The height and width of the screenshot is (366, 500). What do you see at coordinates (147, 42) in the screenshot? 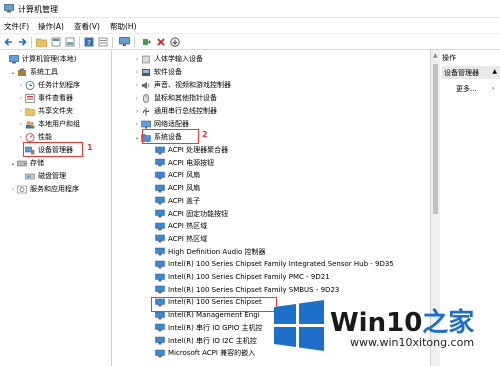
I see `update-driver-icon` at bounding box center [147, 42].